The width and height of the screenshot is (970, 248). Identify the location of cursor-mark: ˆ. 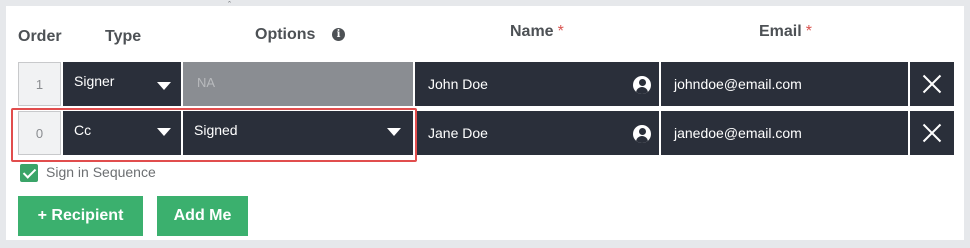
(229, 5).